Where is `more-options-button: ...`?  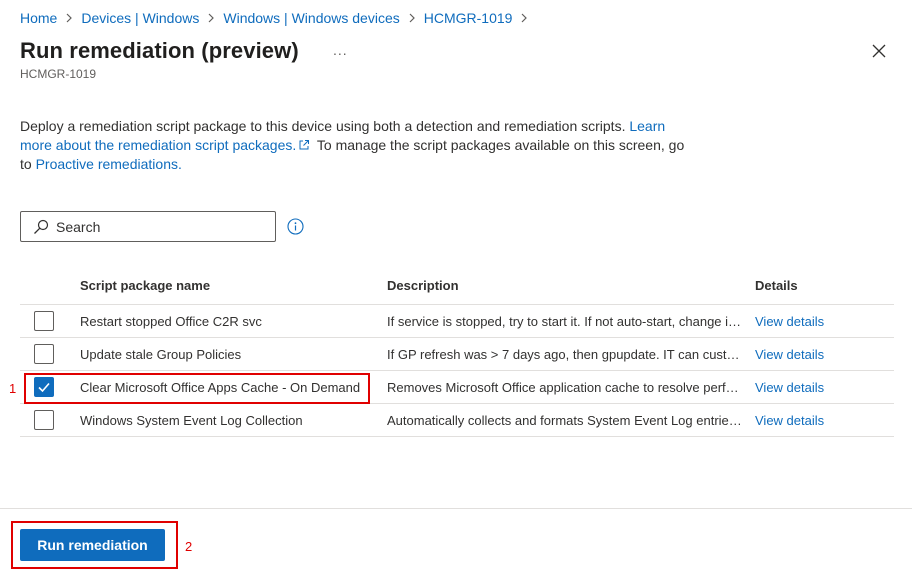
more-options-button: ... is located at coordinates (340, 50).